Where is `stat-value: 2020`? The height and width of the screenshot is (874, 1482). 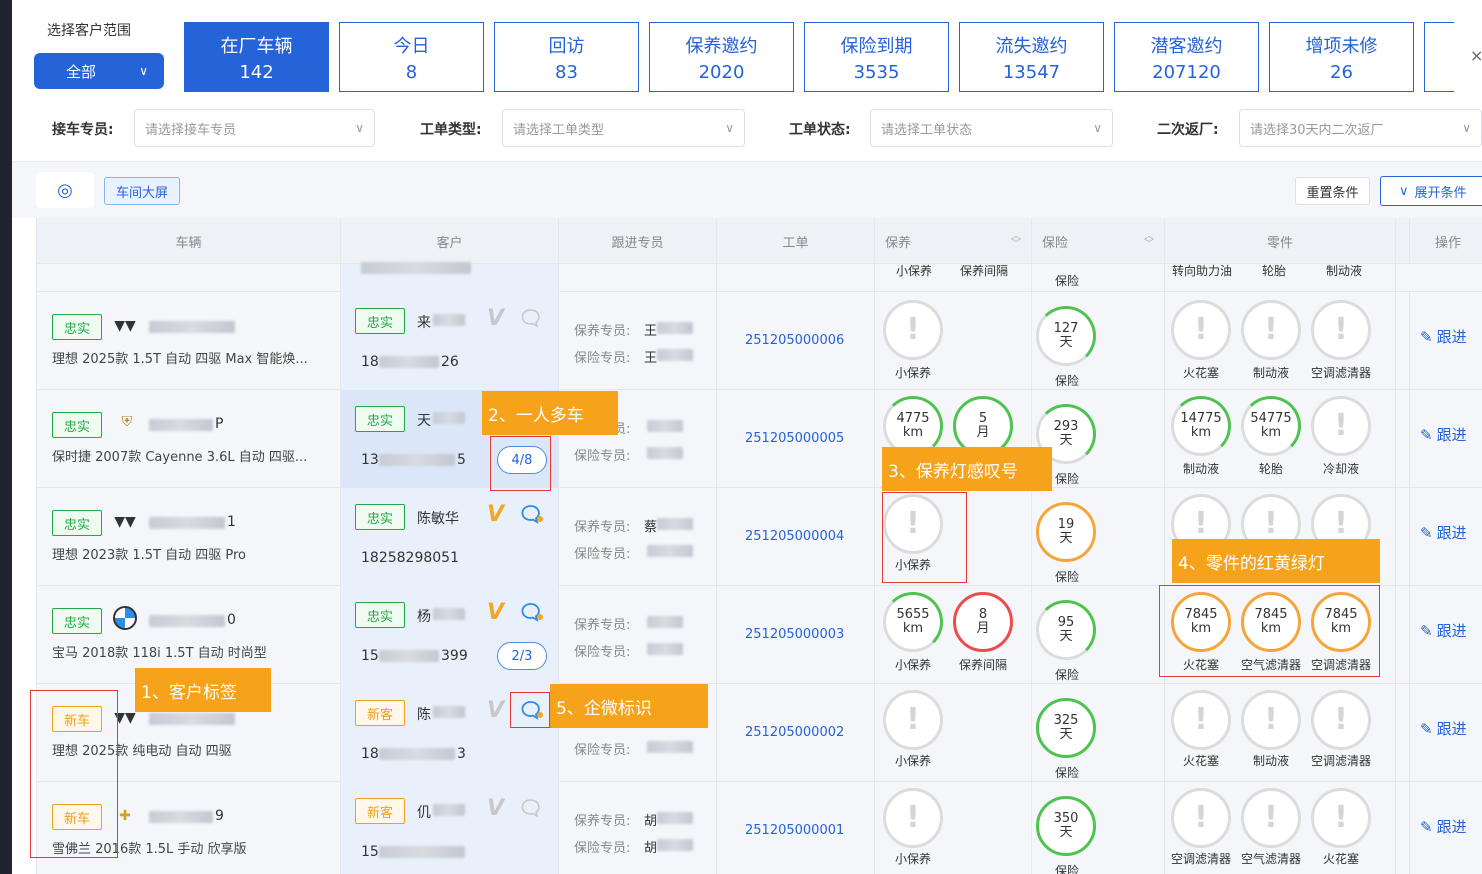 stat-value: 2020 is located at coordinates (721, 72).